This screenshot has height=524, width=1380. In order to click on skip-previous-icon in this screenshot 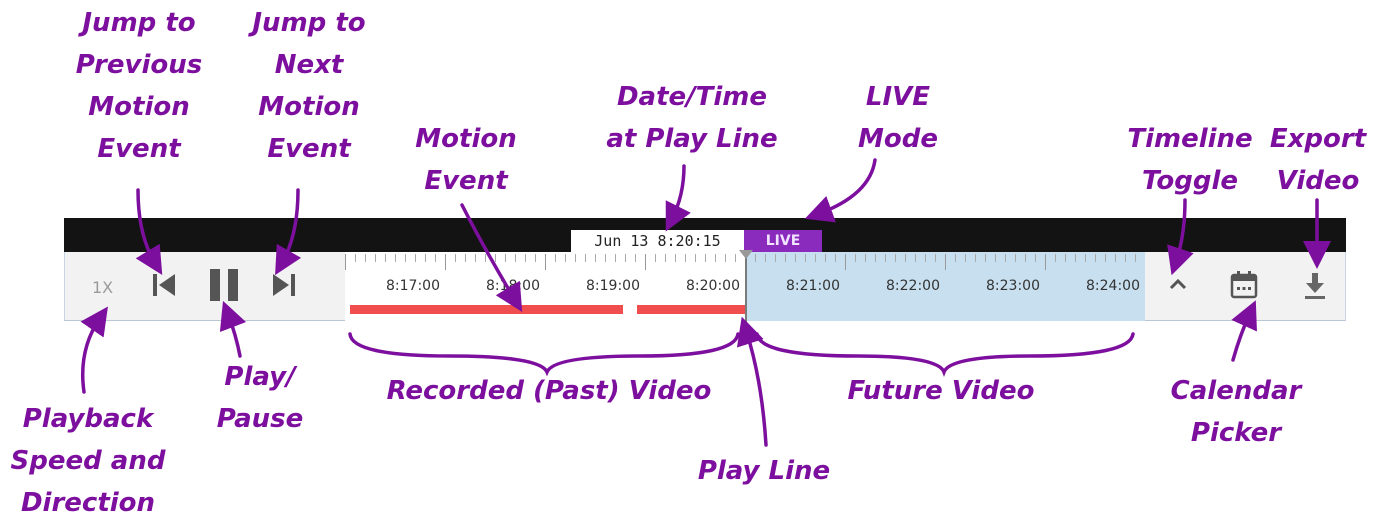, I will do `click(164, 285)`.